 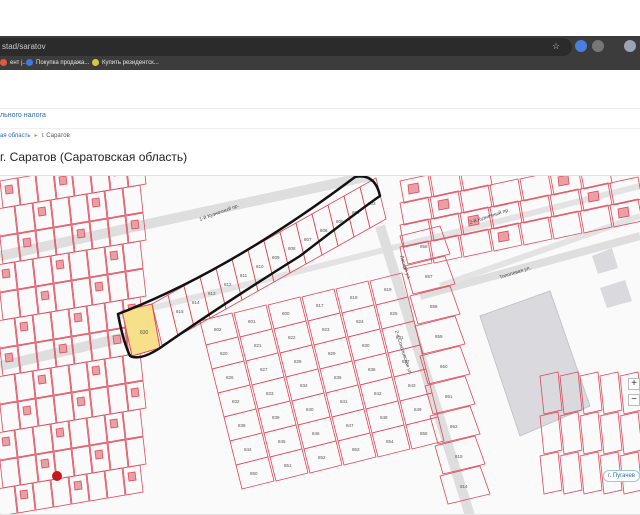 What do you see at coordinates (286, 47) in the screenshot?
I see `address-bar: stad/saratov` at bounding box center [286, 47].